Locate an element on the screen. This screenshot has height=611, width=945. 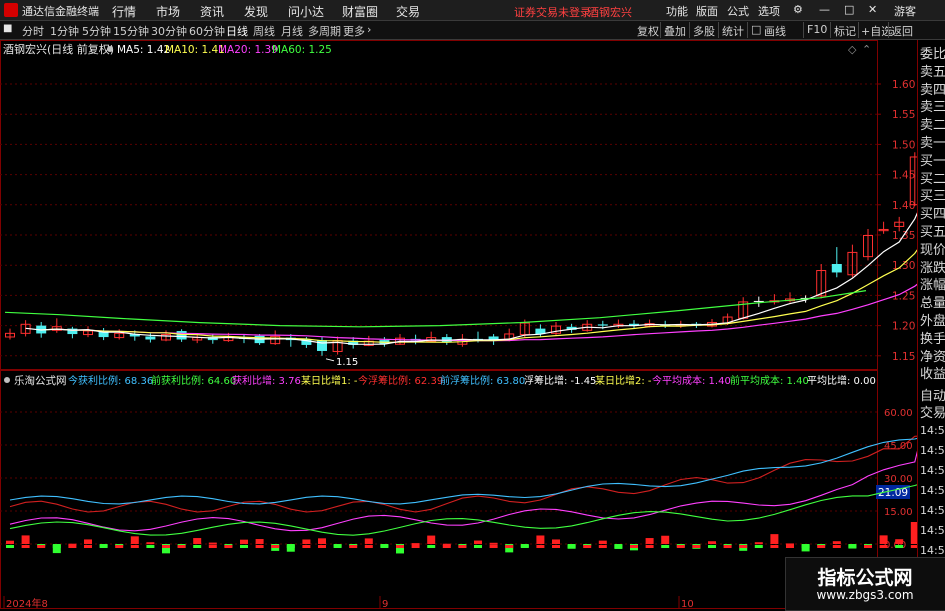
menu-function: 功能 is located at coordinates (677, 11).